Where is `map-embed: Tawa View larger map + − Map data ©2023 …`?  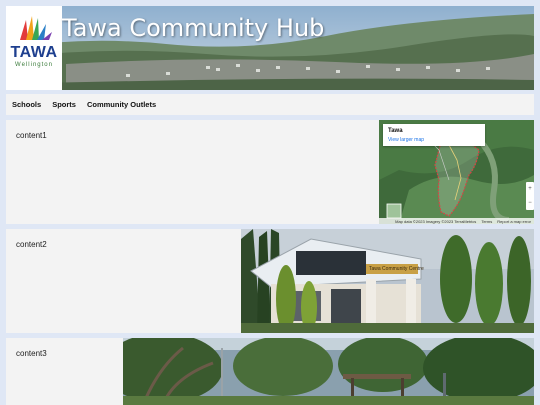
map-embed: Tawa View larger map + − Map data ©2023 … is located at coordinates (456, 172).